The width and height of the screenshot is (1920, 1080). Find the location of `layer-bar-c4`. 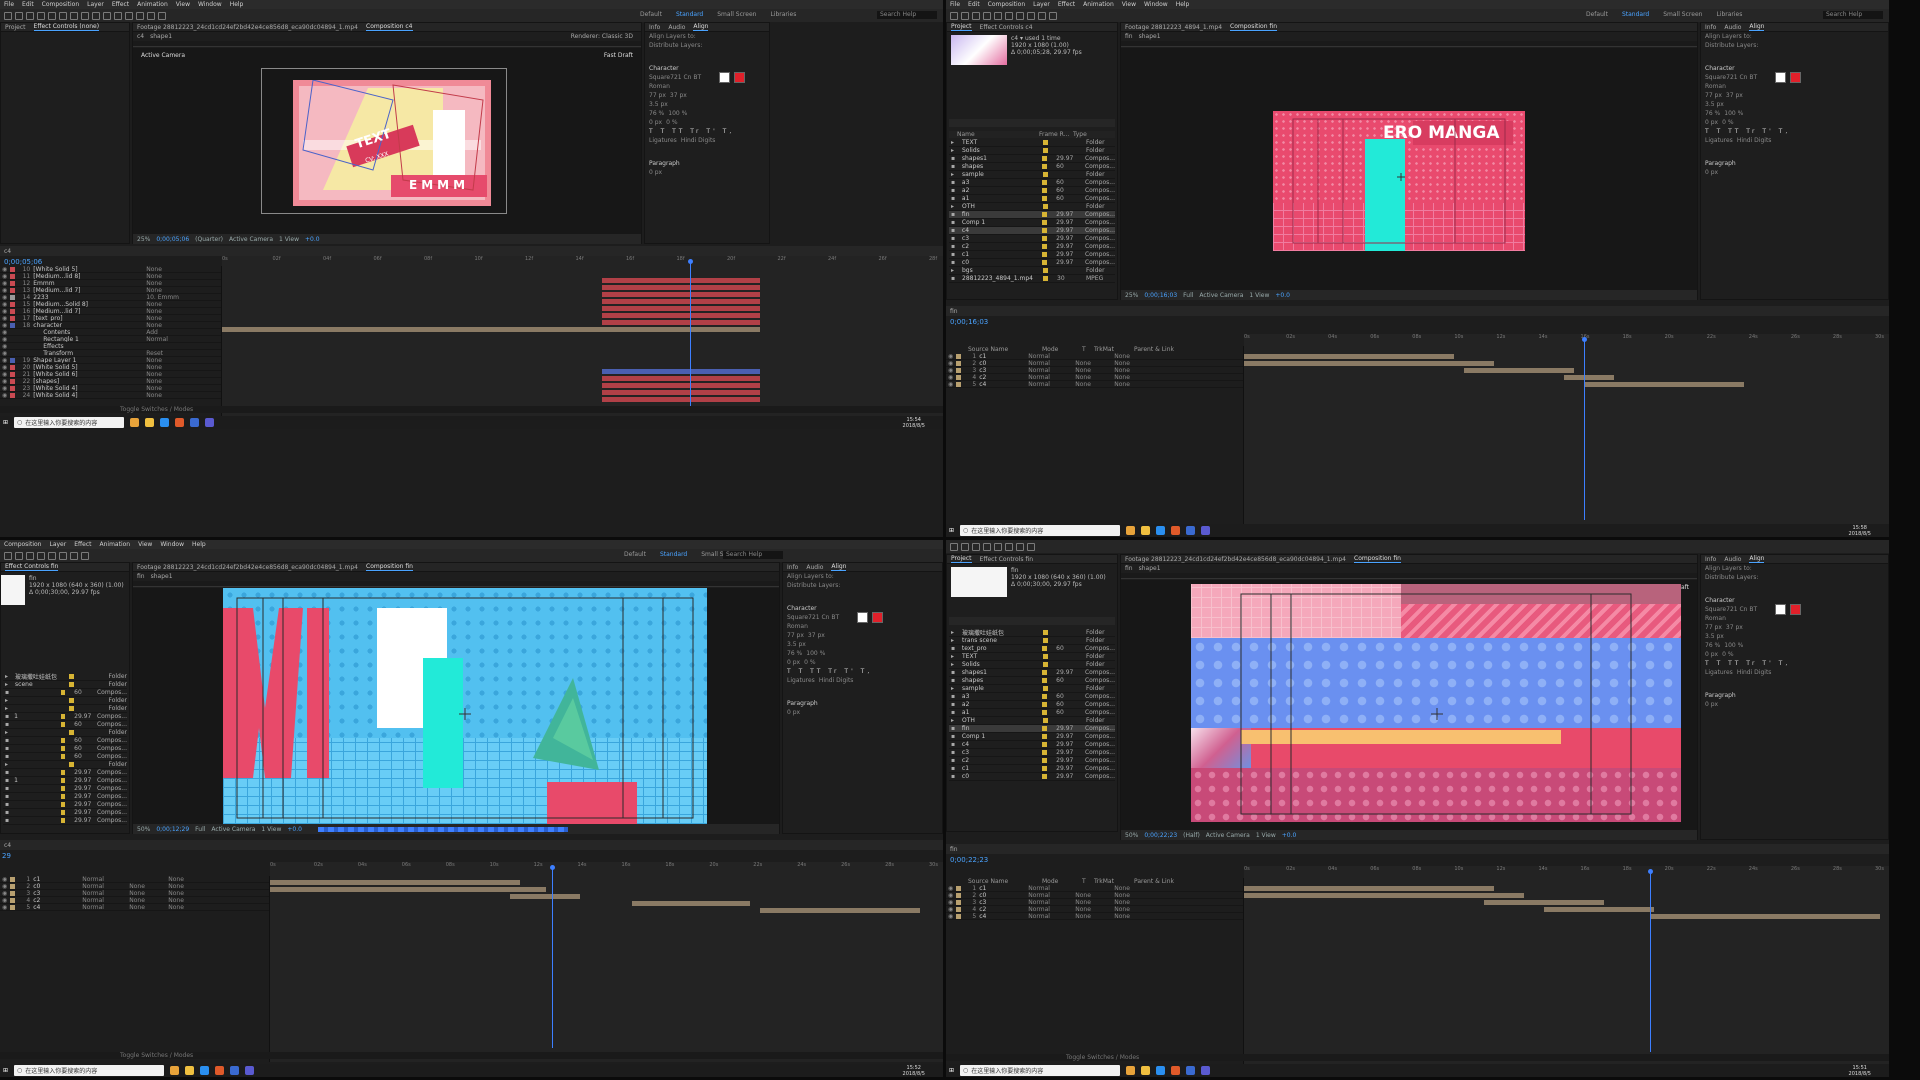

layer-bar-c4 is located at coordinates (1664, 384).